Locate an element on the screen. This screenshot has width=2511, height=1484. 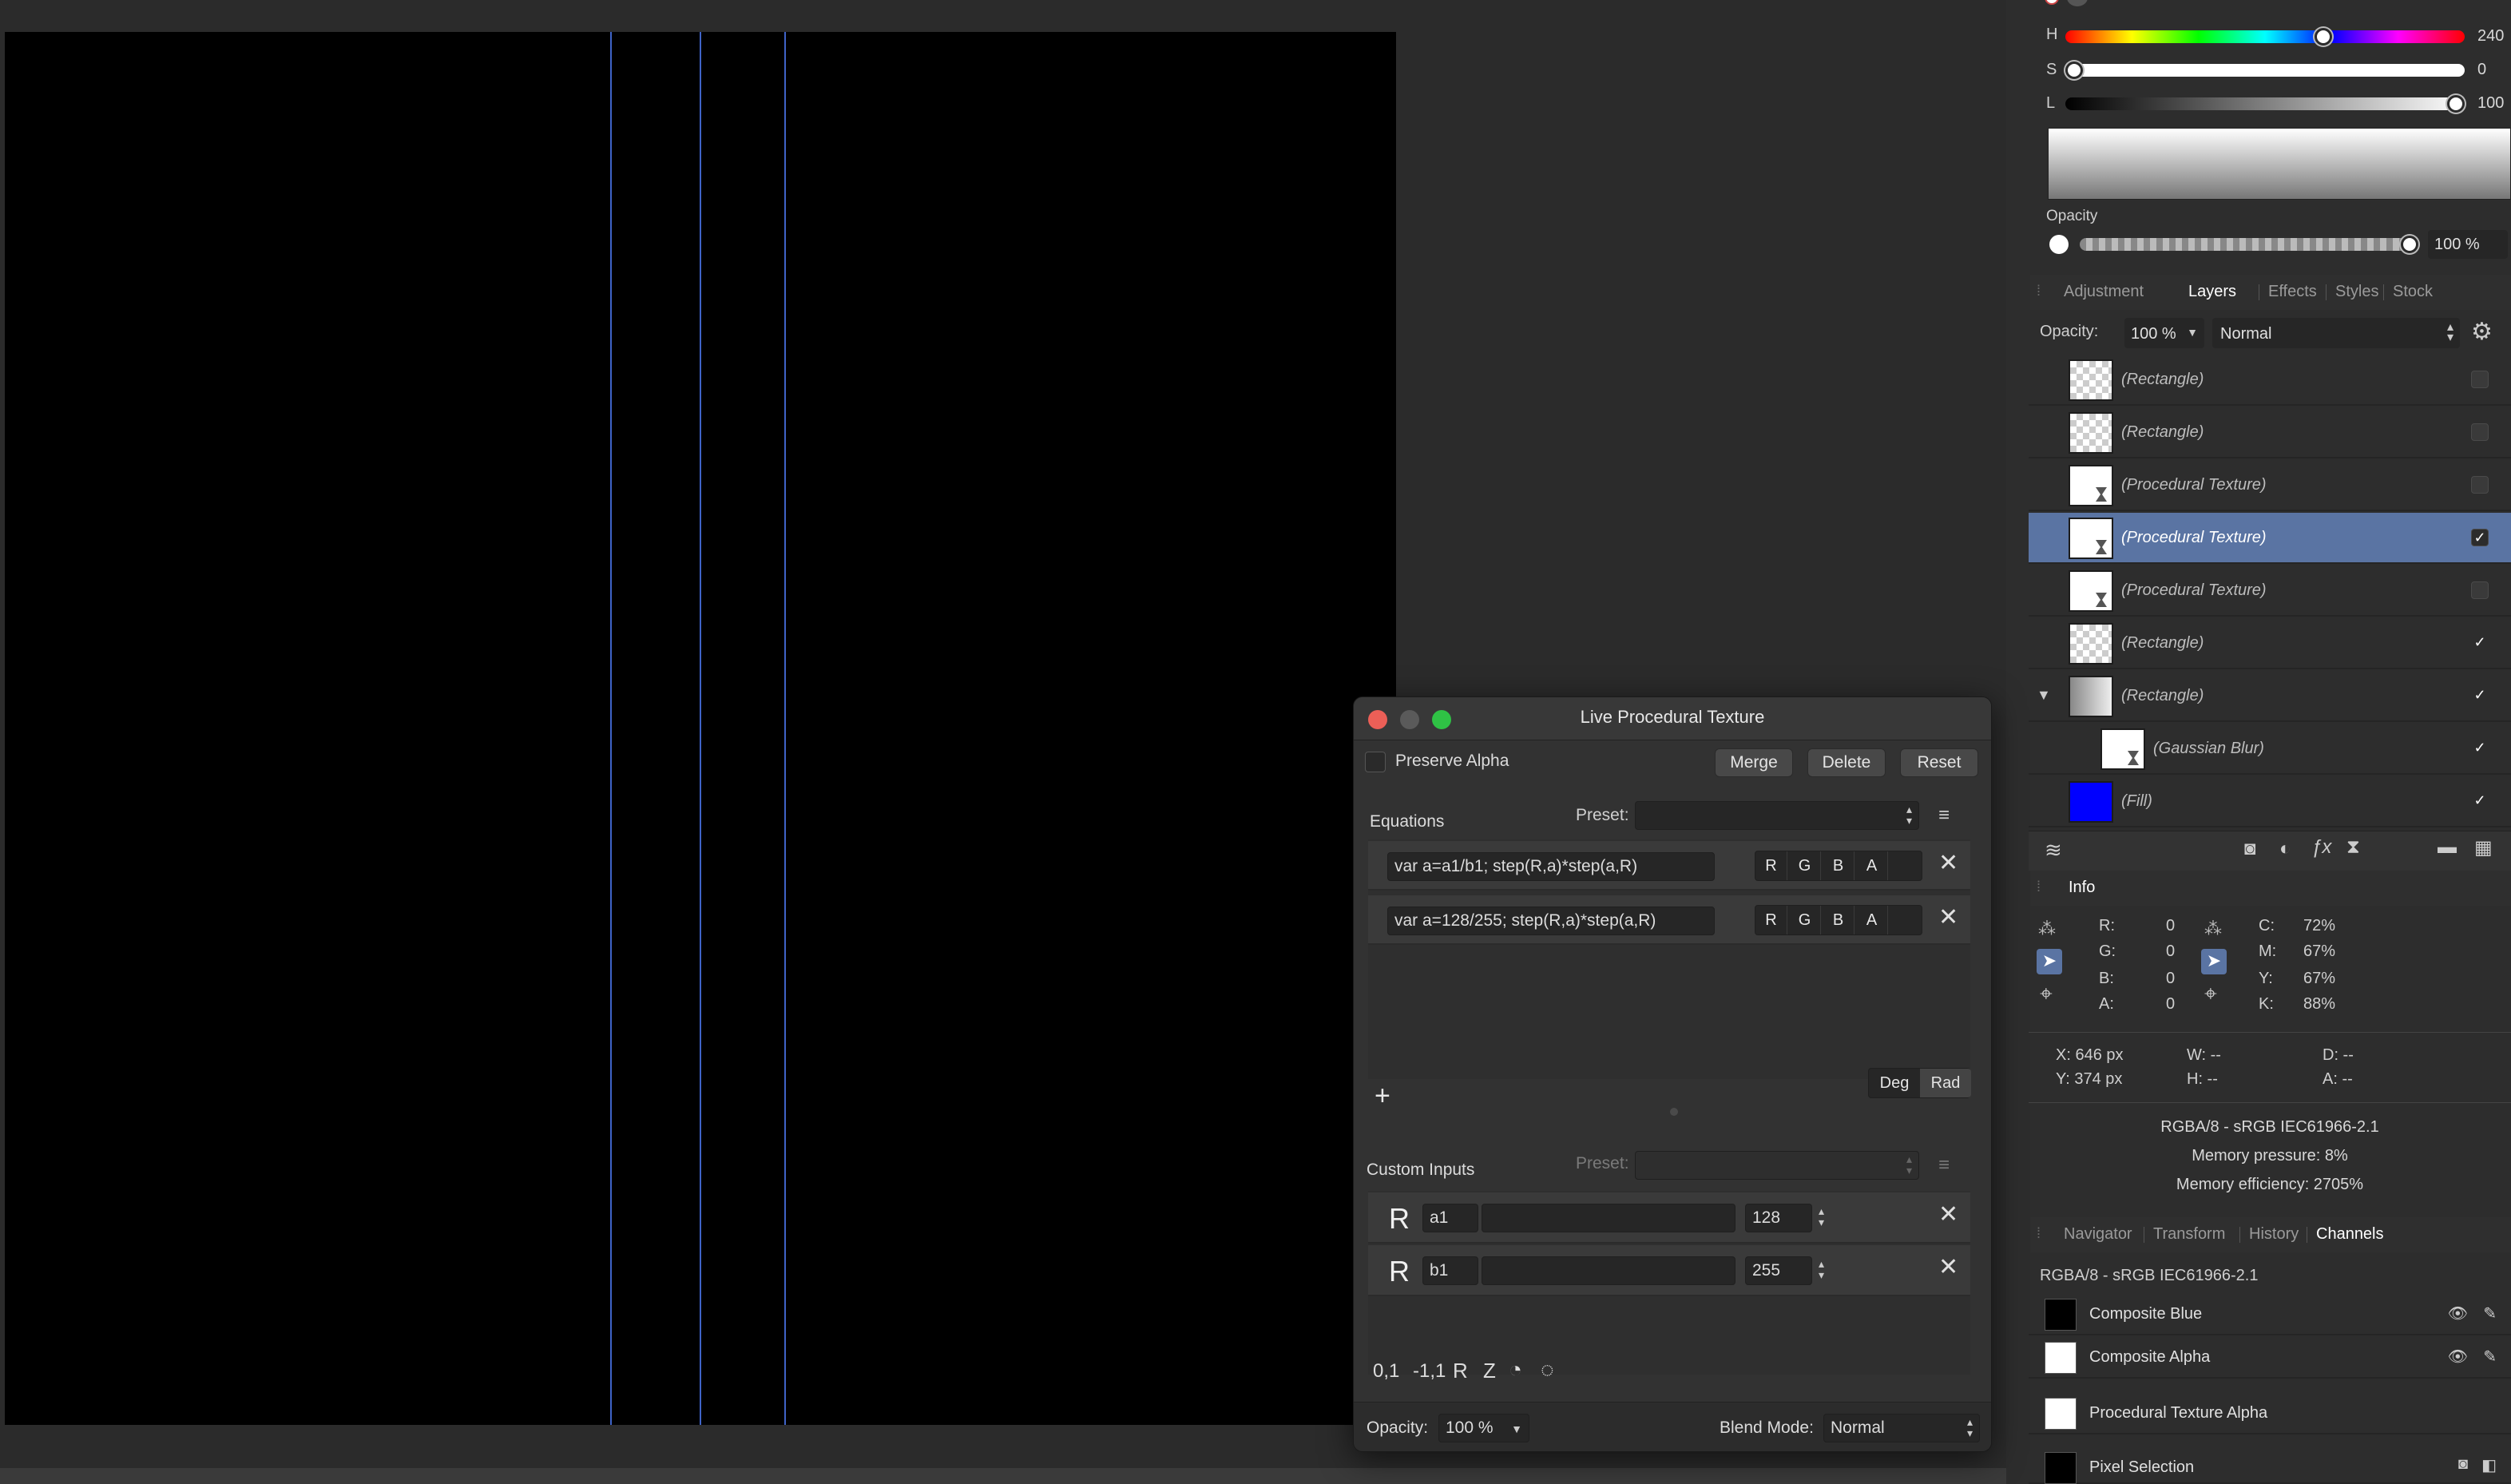
invert-icon: ◧ is located at coordinates (2489, 1465).